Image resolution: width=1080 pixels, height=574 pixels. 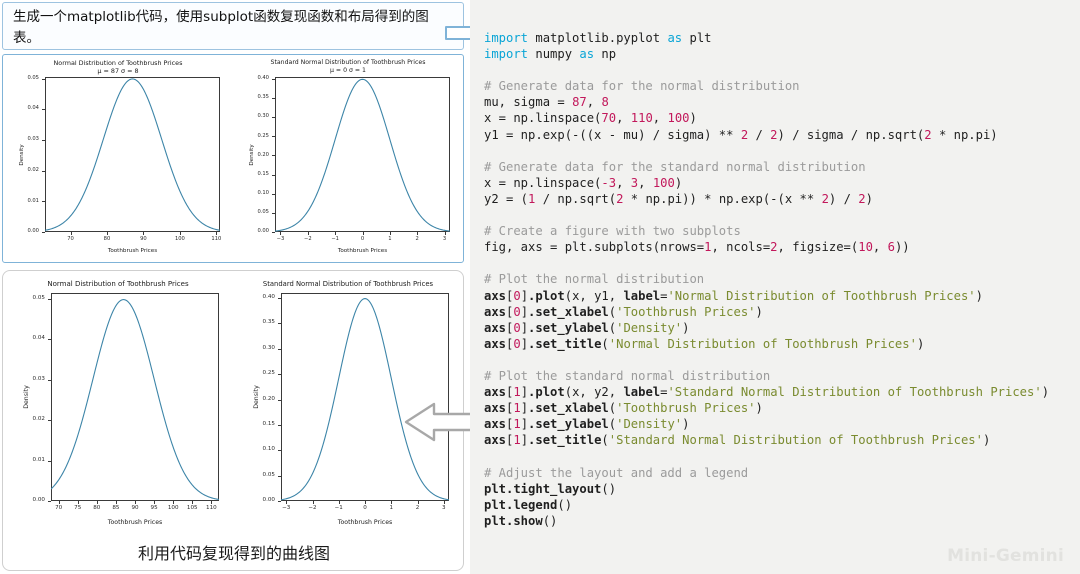 What do you see at coordinates (609, 118) in the screenshot?
I see `code-token: 70` at bounding box center [609, 118].